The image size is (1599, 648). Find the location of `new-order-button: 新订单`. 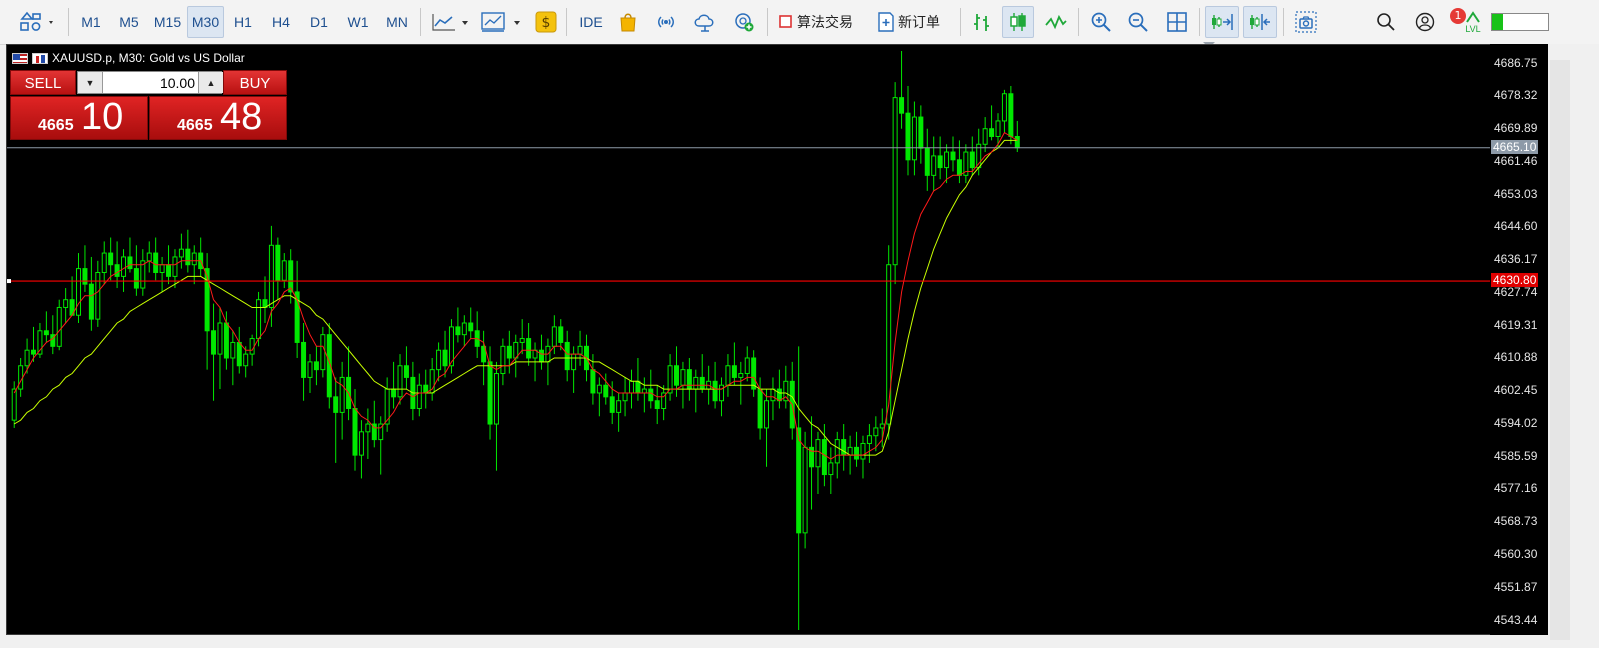

new-order-button: 新订单 is located at coordinates (914, 22).